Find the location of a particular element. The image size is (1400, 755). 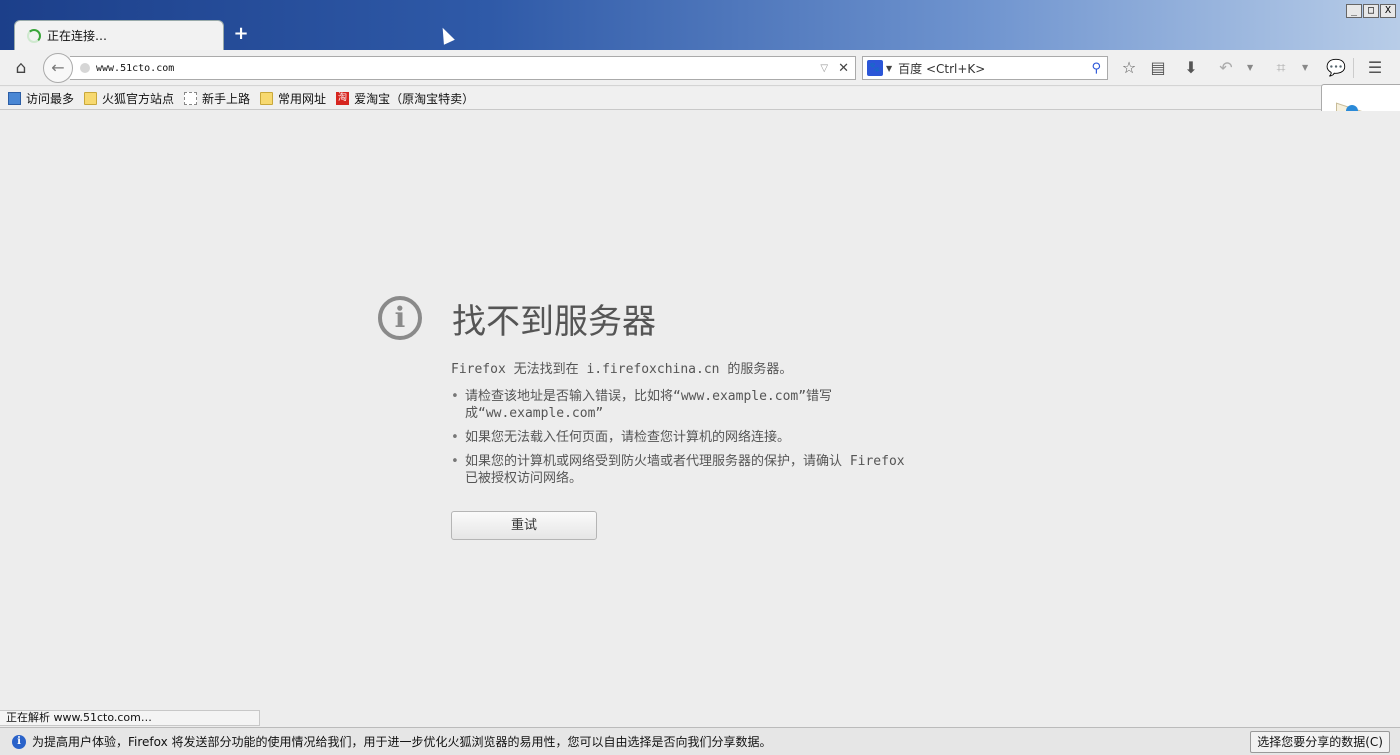

menu-hamburger-icon: ☰ is located at coordinates (1375, 68).